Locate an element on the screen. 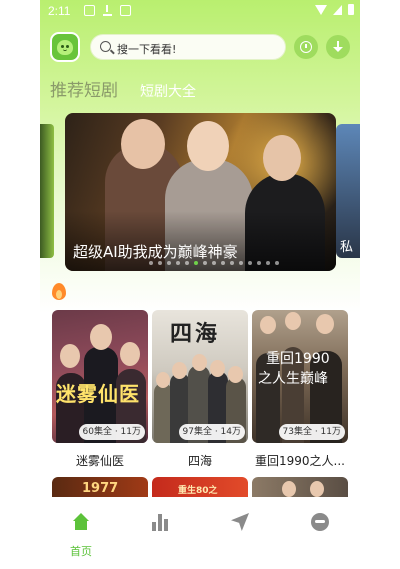 The height and width of the screenshot is (569, 400). drama-poster: 重回1990 之人生巅峰 73集全 · 11万 is located at coordinates (300, 376).